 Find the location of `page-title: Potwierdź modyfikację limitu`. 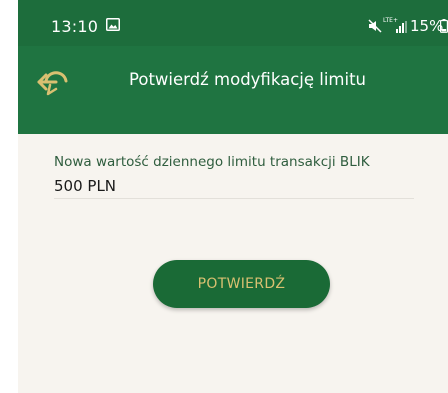

page-title: Potwierdź modyfikację limitu is located at coordinates (248, 79).